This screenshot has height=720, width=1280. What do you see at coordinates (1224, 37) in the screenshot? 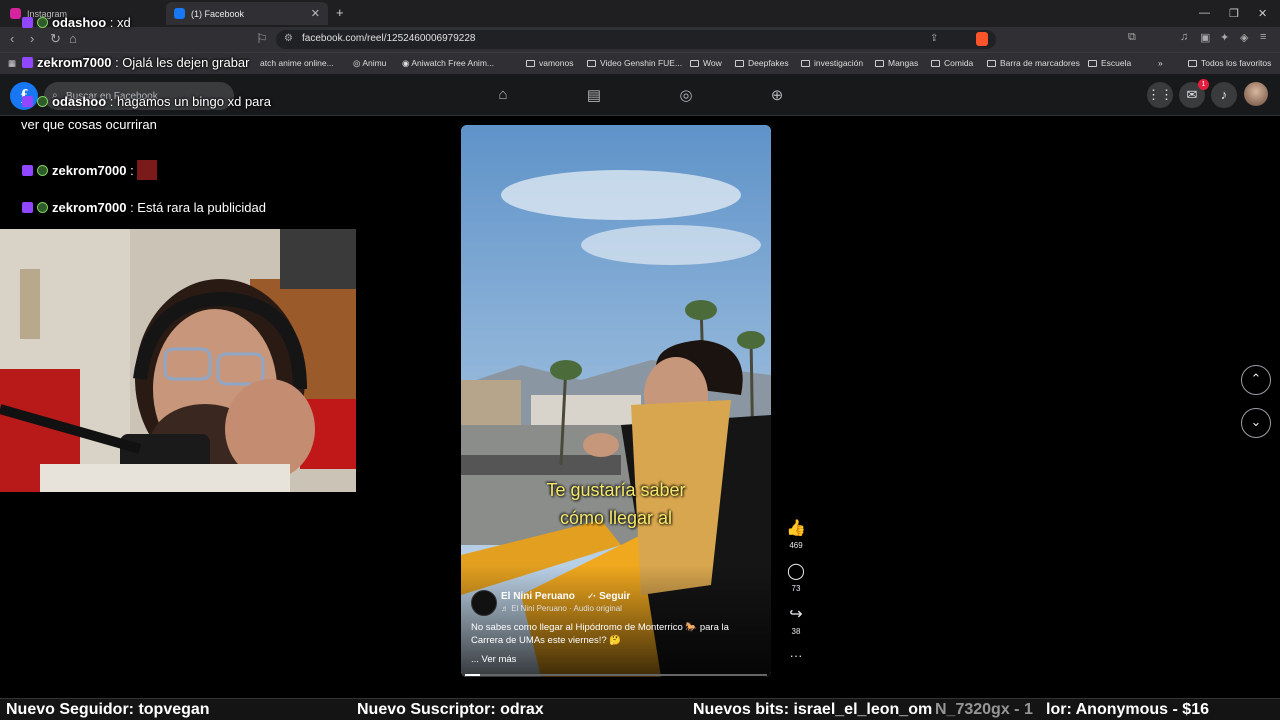
I see `leo-icon: ✦` at bounding box center [1224, 37].